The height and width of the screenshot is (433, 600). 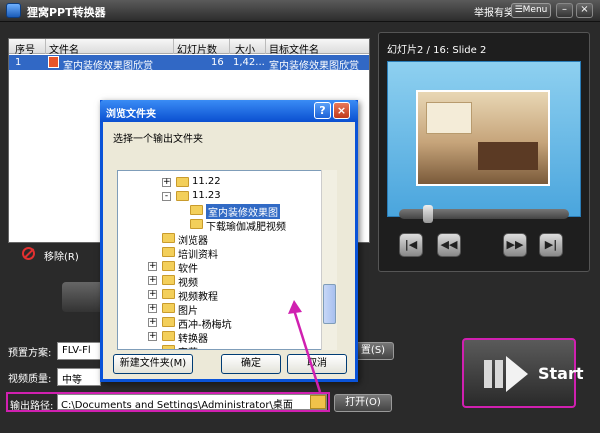 I want to click on col-size: 大小, so click(x=245, y=50).